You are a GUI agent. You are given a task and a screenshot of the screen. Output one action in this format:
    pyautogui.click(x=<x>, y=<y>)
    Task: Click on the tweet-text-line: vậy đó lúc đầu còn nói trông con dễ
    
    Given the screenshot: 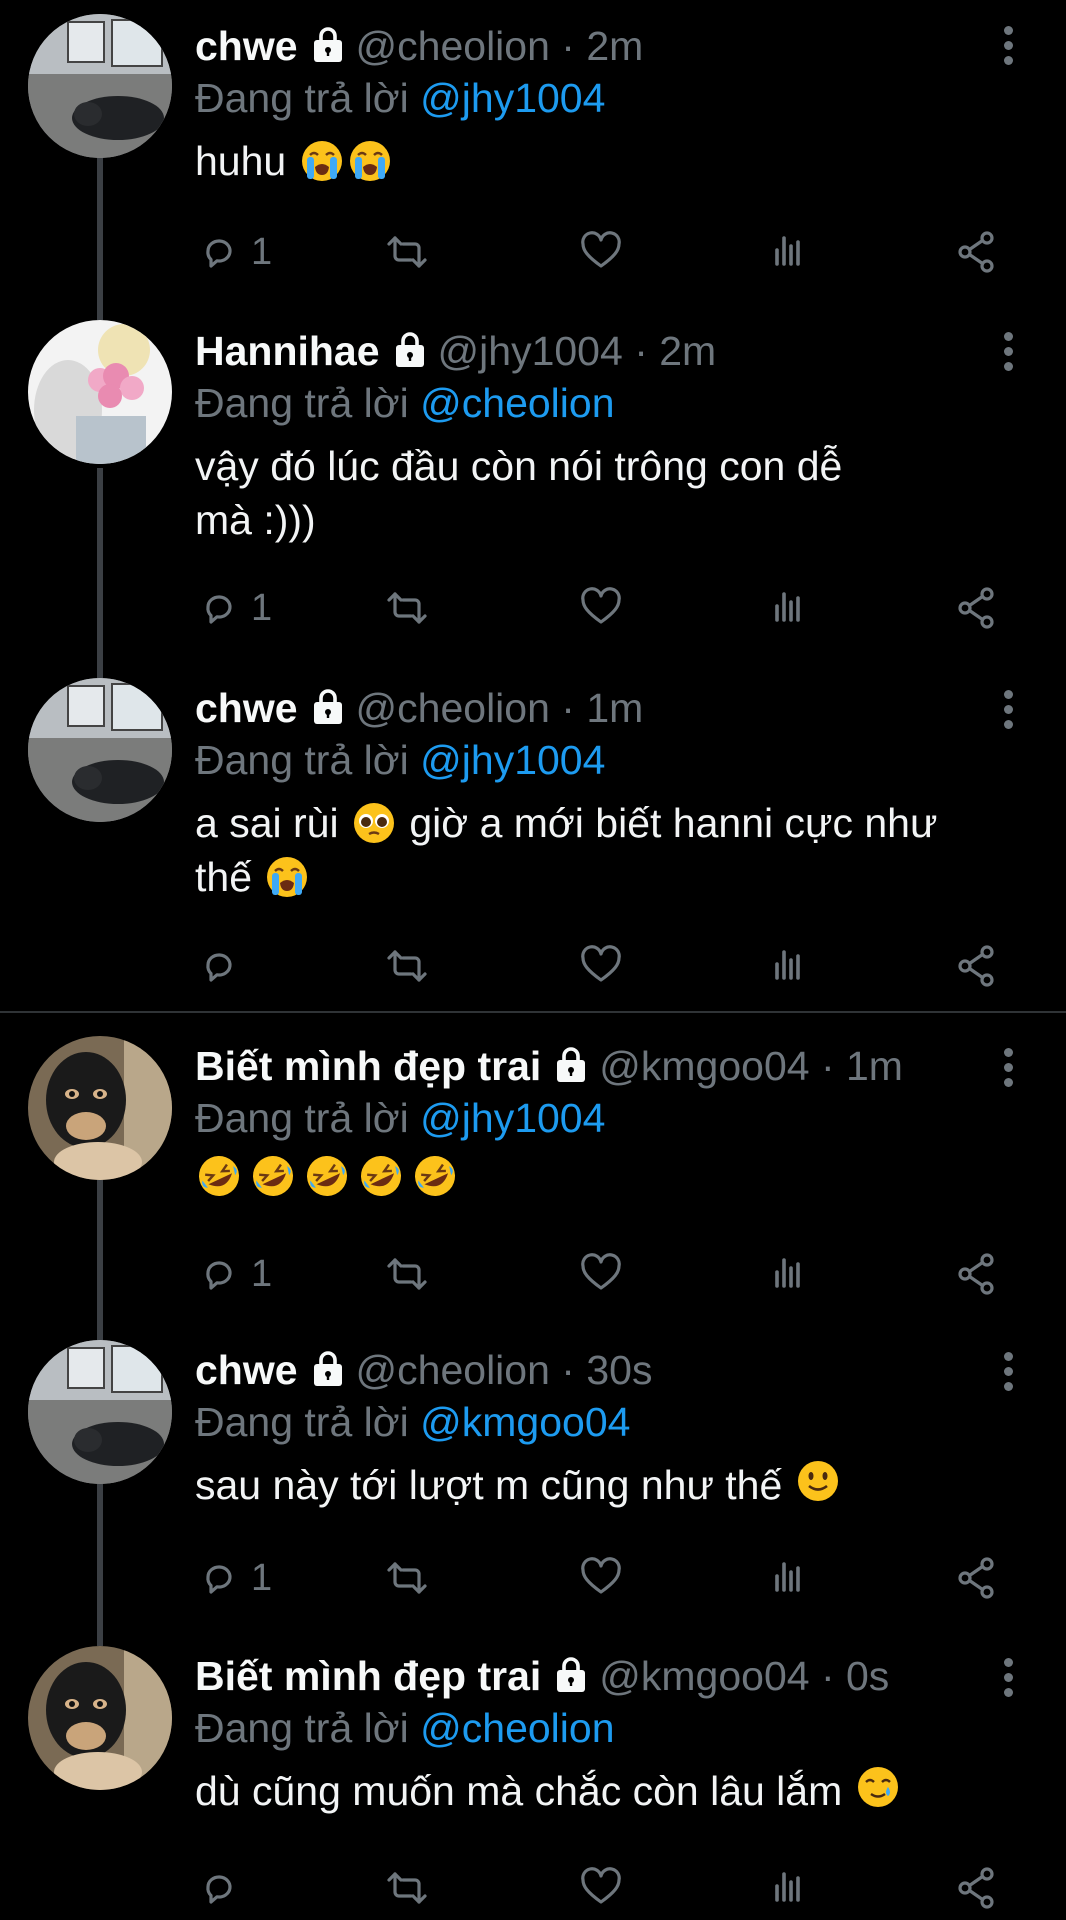 What is the action you would take?
    pyautogui.click(x=519, y=466)
    